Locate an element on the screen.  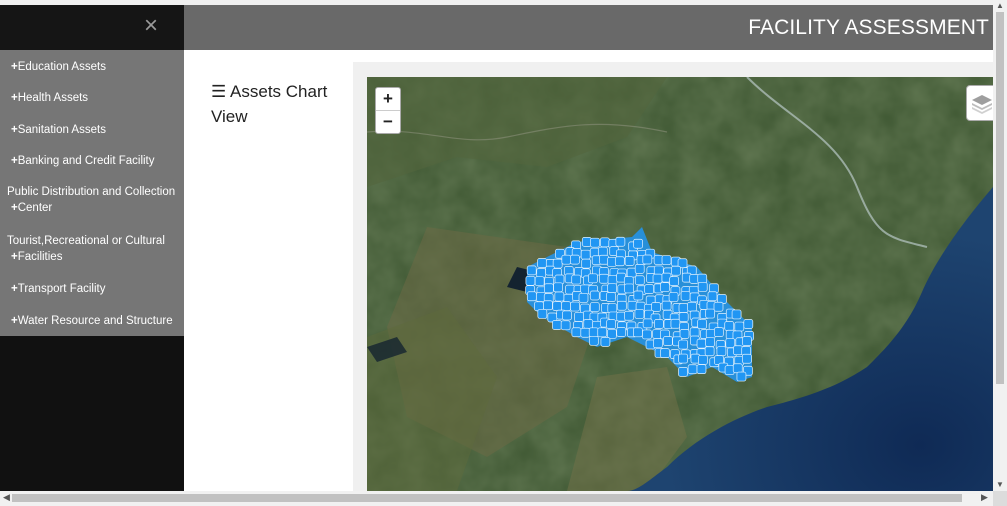
close-icon: × is located at coordinates (151, 26).